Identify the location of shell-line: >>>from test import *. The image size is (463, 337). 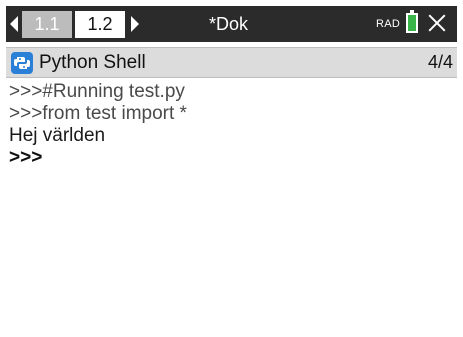
(98, 113).